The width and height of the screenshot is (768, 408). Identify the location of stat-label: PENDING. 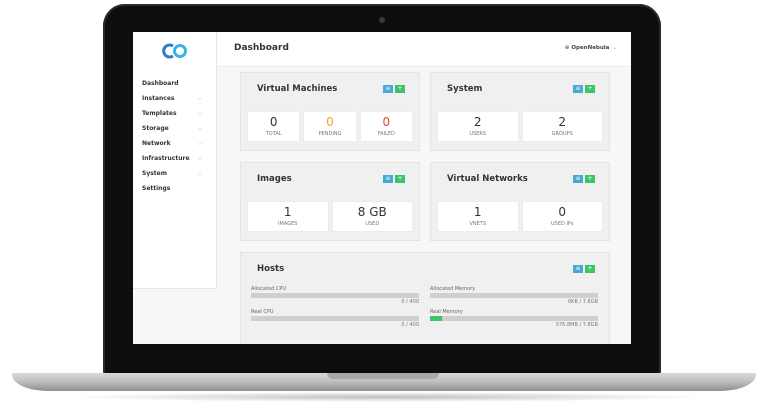
(330, 134).